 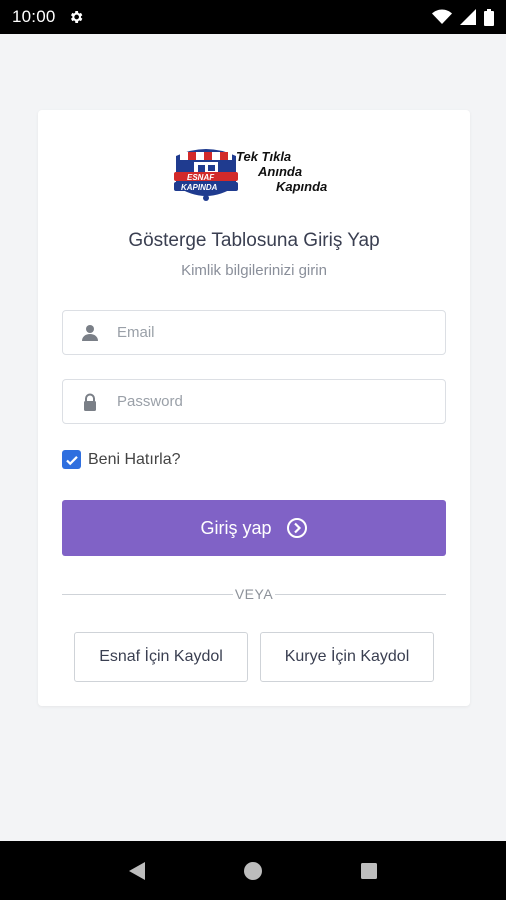 What do you see at coordinates (199, 187) in the screenshot?
I see `logo-brand-bottom: KAPINDA` at bounding box center [199, 187].